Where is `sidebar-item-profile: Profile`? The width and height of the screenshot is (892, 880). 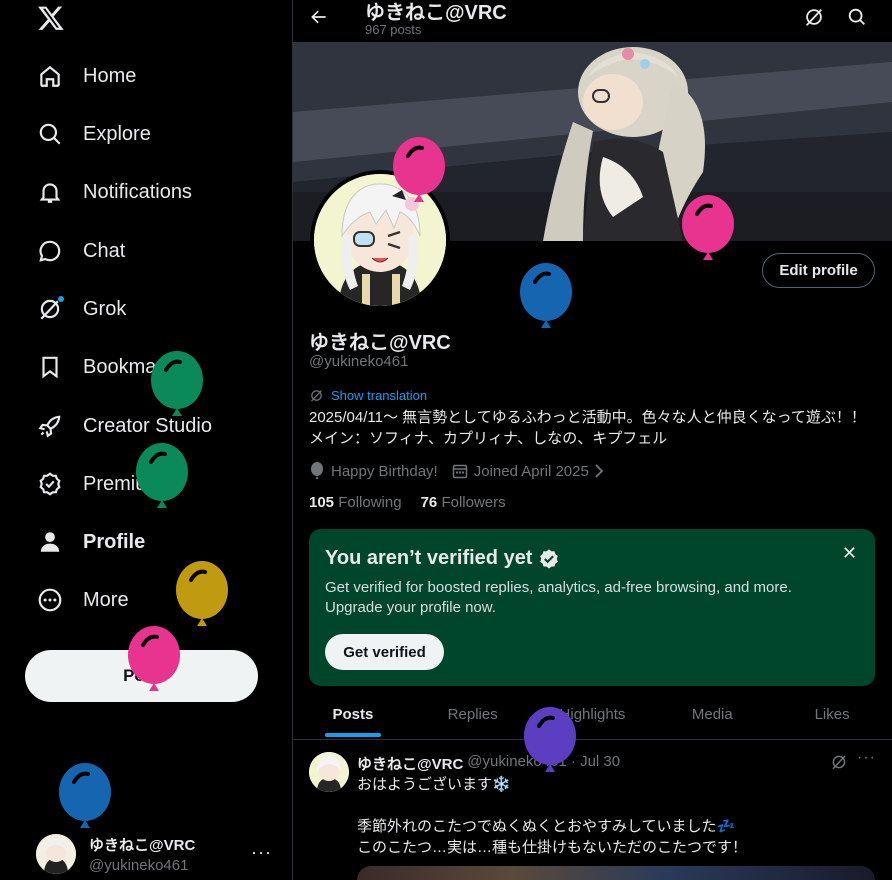 sidebar-item-profile: Profile is located at coordinates (90, 542).